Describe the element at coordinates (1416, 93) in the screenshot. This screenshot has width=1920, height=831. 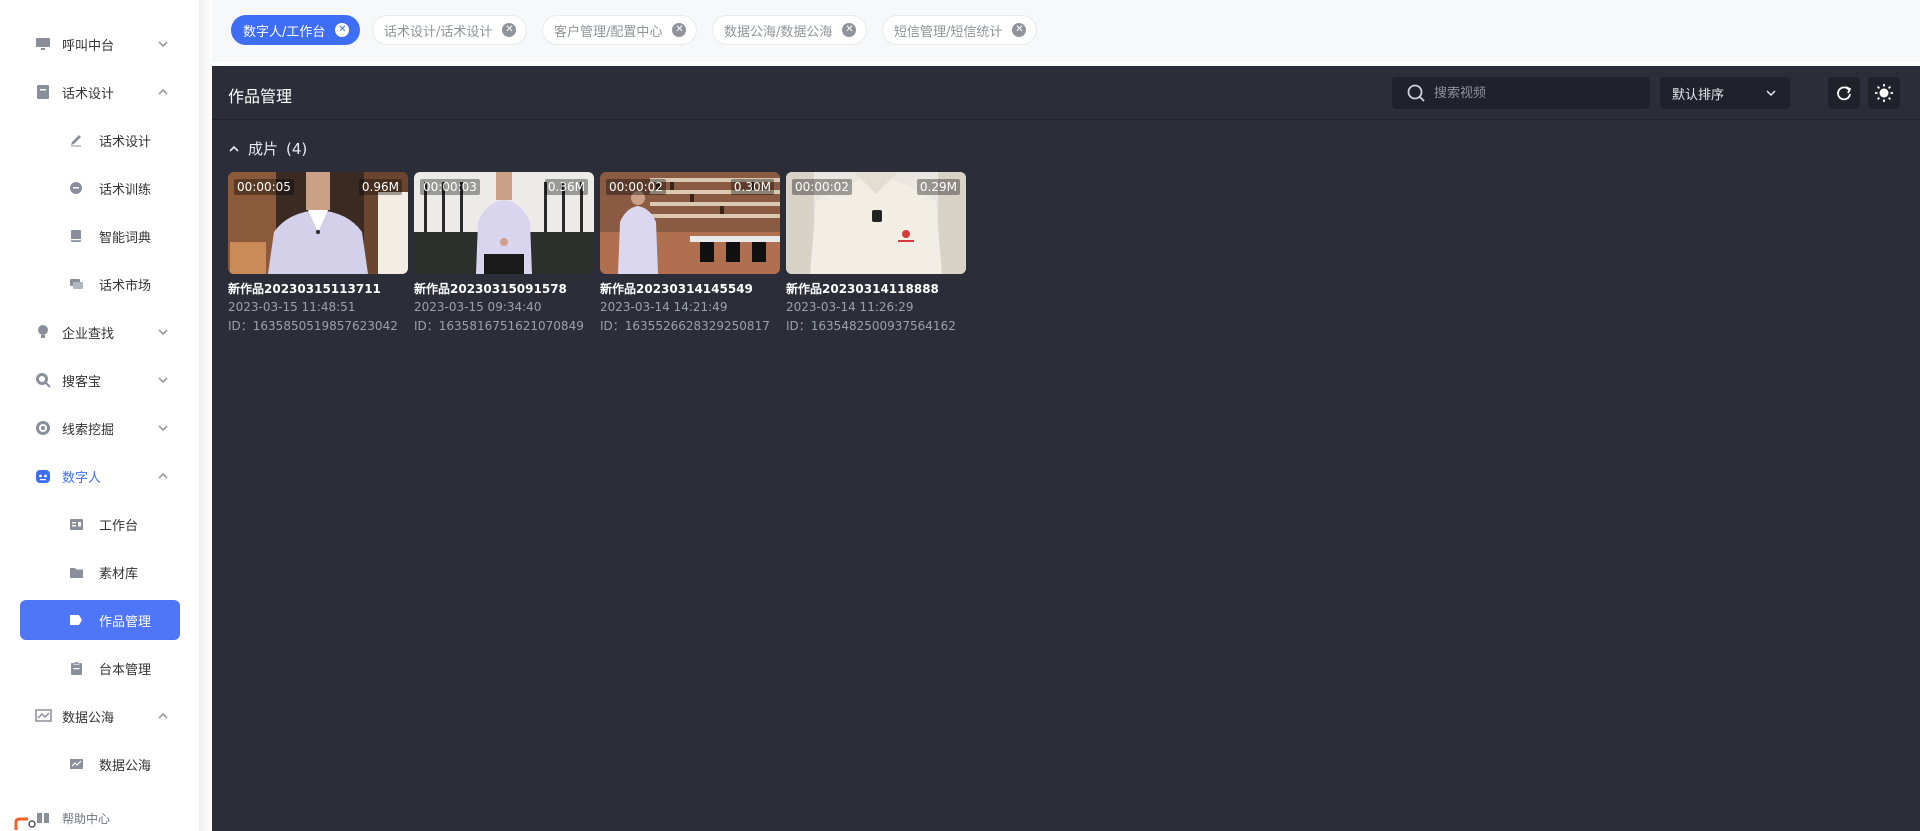
I see `search-icon` at that location.